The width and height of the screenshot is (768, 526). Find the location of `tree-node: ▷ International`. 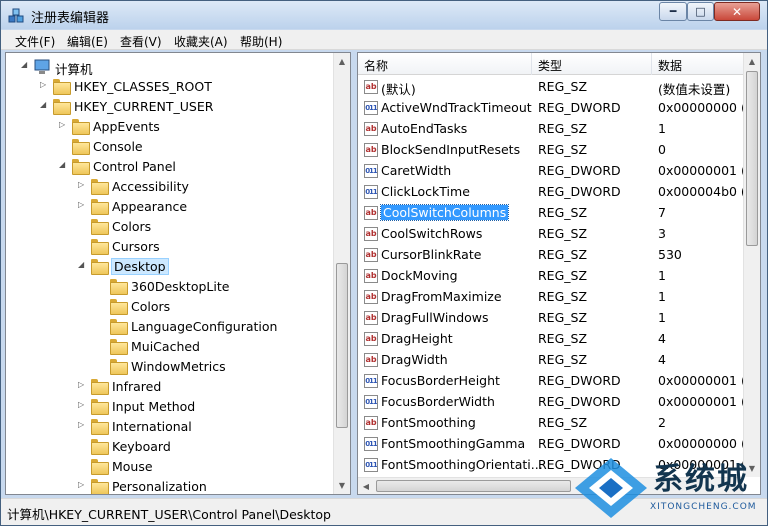

tree-node: ▷ International is located at coordinates (171, 427).